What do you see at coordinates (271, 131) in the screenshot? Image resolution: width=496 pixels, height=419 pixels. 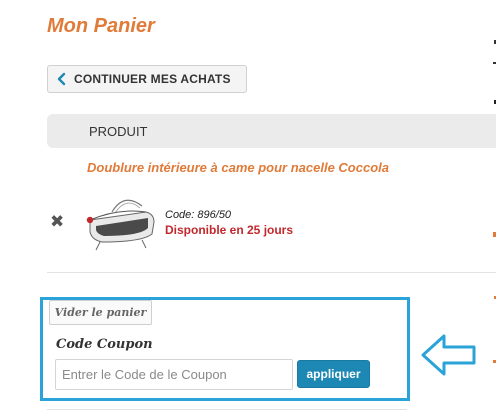 I see `table-header: PRODUIT` at bounding box center [271, 131].